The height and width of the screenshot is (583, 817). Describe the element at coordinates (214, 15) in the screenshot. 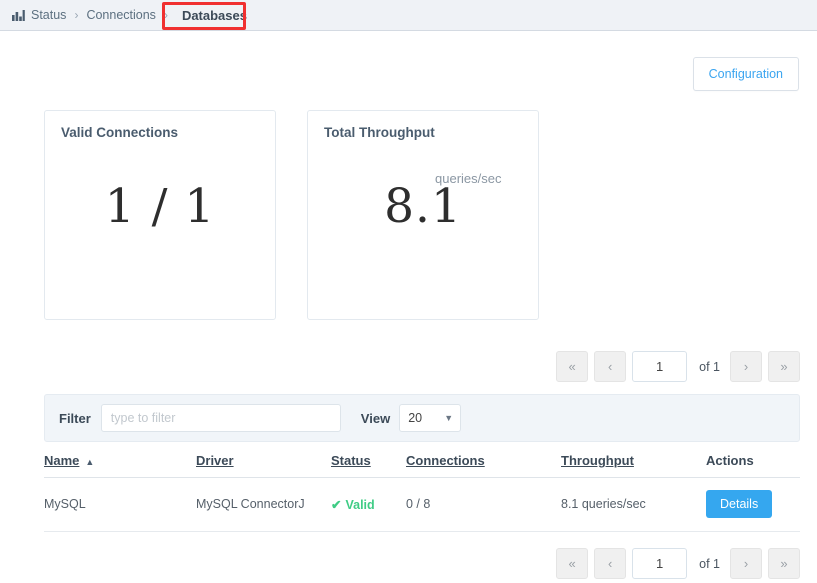

I see `breadcrumb-item-databases: Databases` at that location.